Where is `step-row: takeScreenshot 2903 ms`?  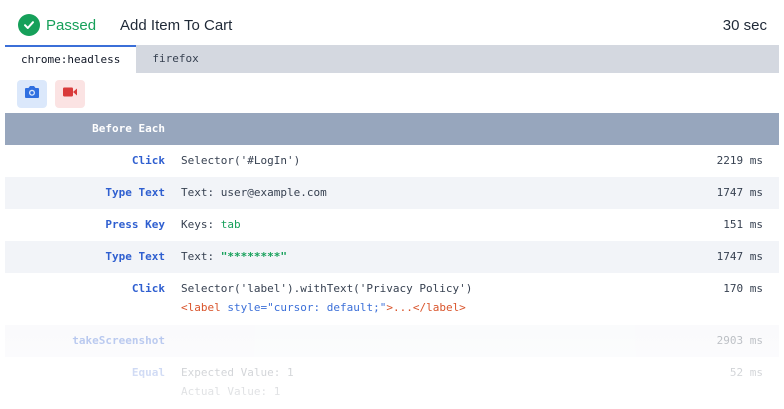 step-row: takeScreenshot 2903 ms is located at coordinates (392, 341).